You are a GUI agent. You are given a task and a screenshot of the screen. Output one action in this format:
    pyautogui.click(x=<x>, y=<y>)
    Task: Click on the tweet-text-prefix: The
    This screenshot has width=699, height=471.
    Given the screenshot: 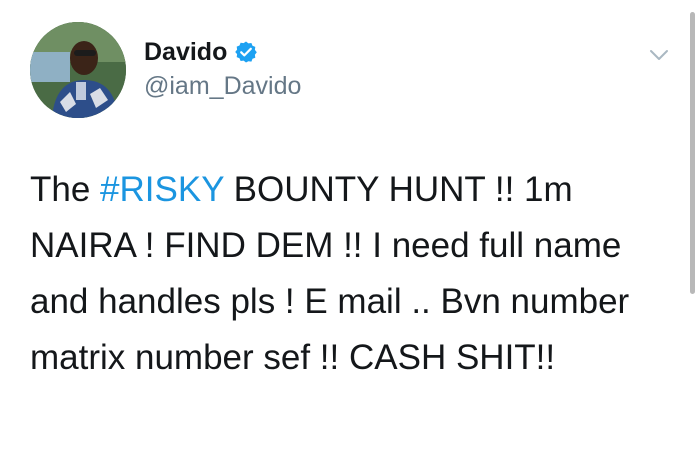 What is the action you would take?
    pyautogui.click(x=65, y=189)
    